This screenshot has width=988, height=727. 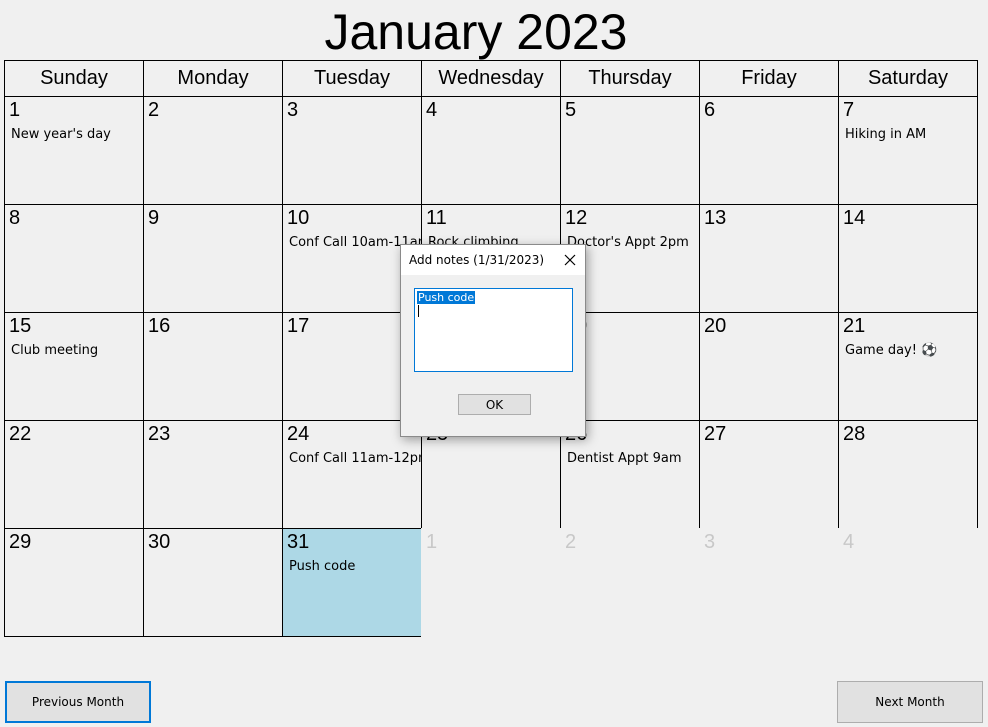 I want to click on day-cell-outside: 1, so click(x=491, y=582).